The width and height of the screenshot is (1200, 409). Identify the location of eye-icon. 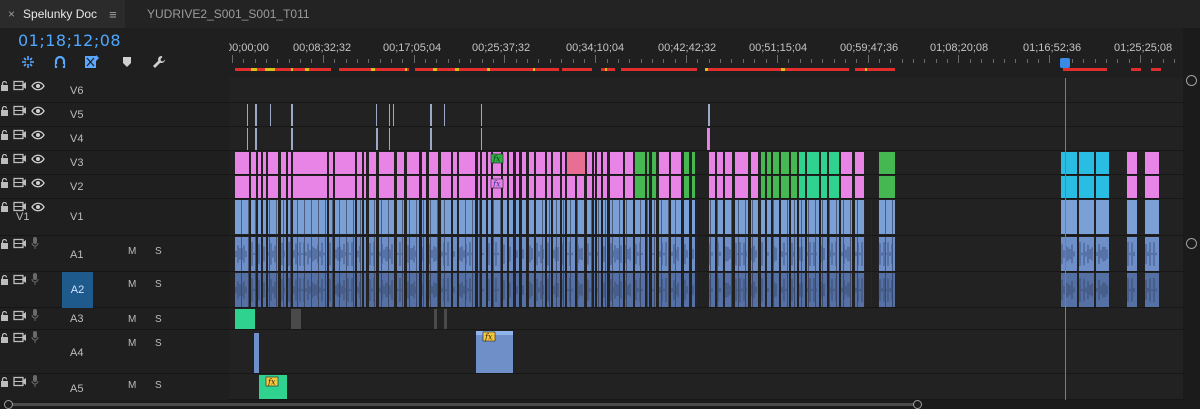
(38, 111).